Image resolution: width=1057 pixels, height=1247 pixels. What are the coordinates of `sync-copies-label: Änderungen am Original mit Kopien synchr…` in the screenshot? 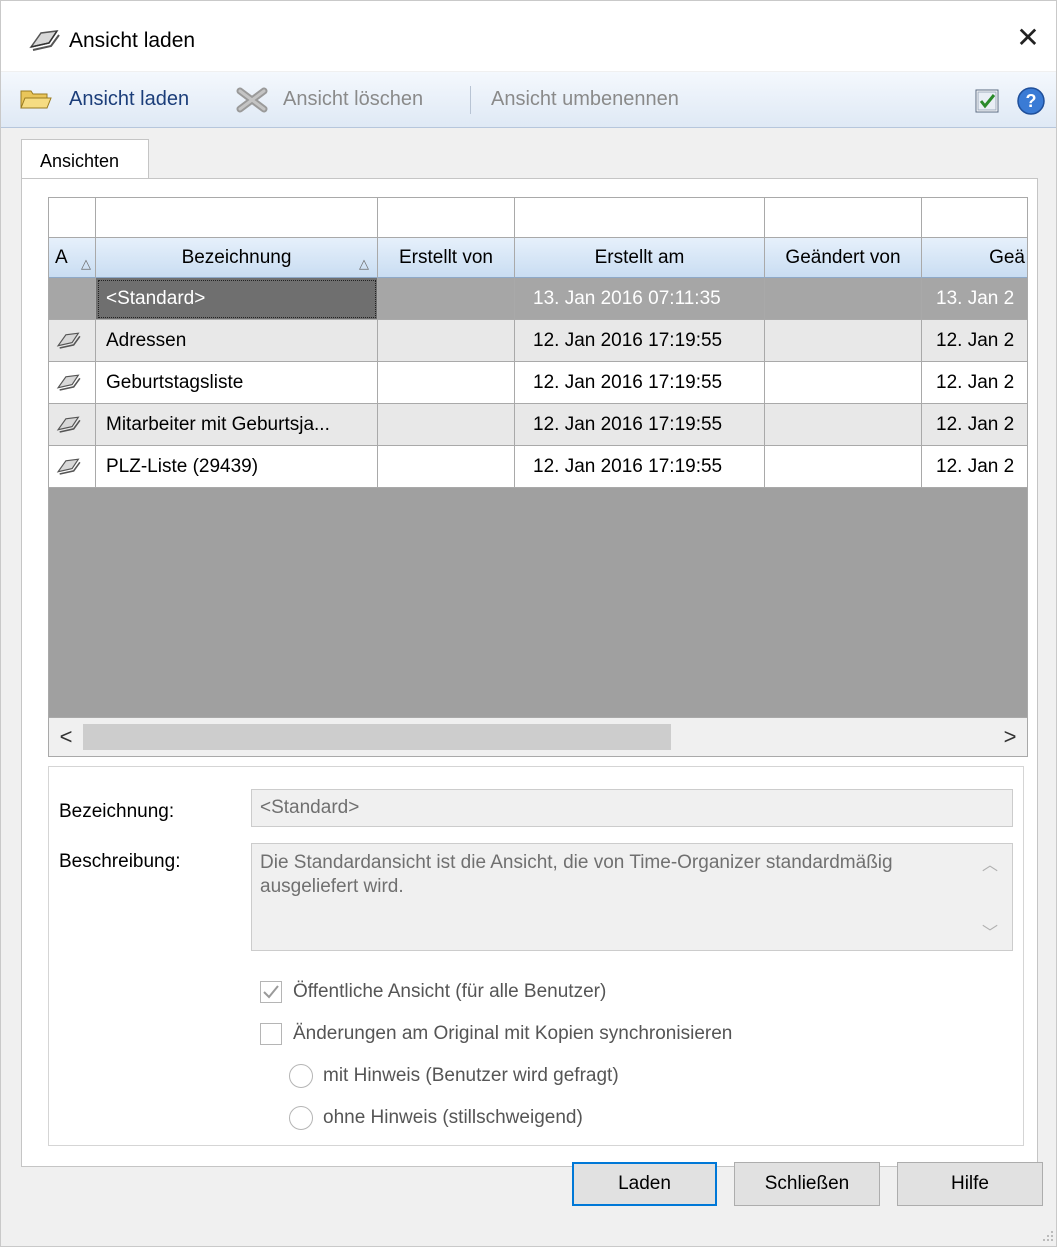 It's located at (513, 1033).